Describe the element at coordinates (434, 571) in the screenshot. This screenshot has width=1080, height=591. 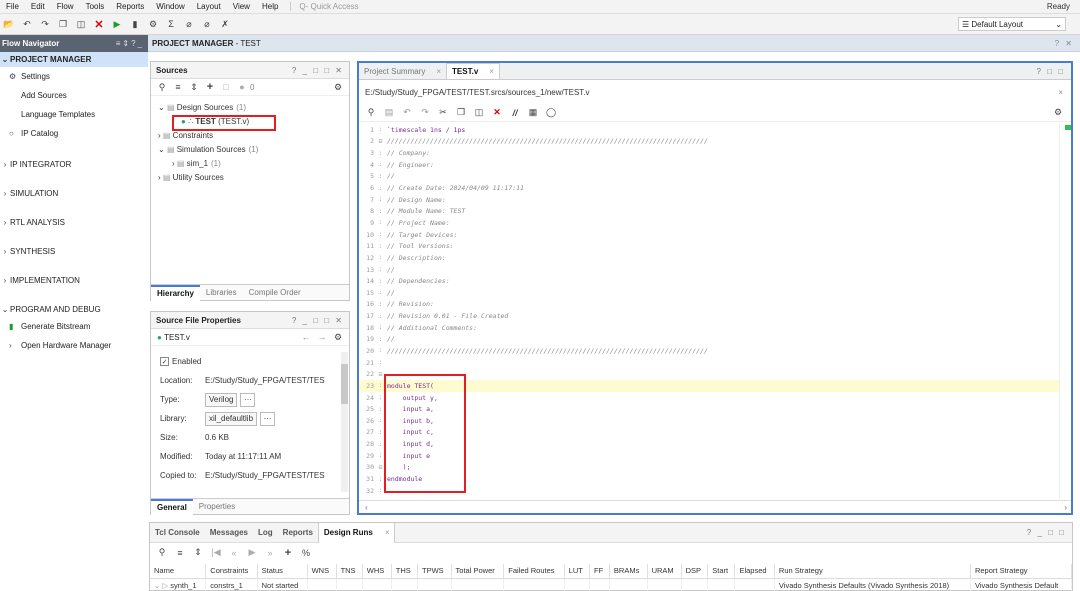
I see `column-header: TPWS` at that location.